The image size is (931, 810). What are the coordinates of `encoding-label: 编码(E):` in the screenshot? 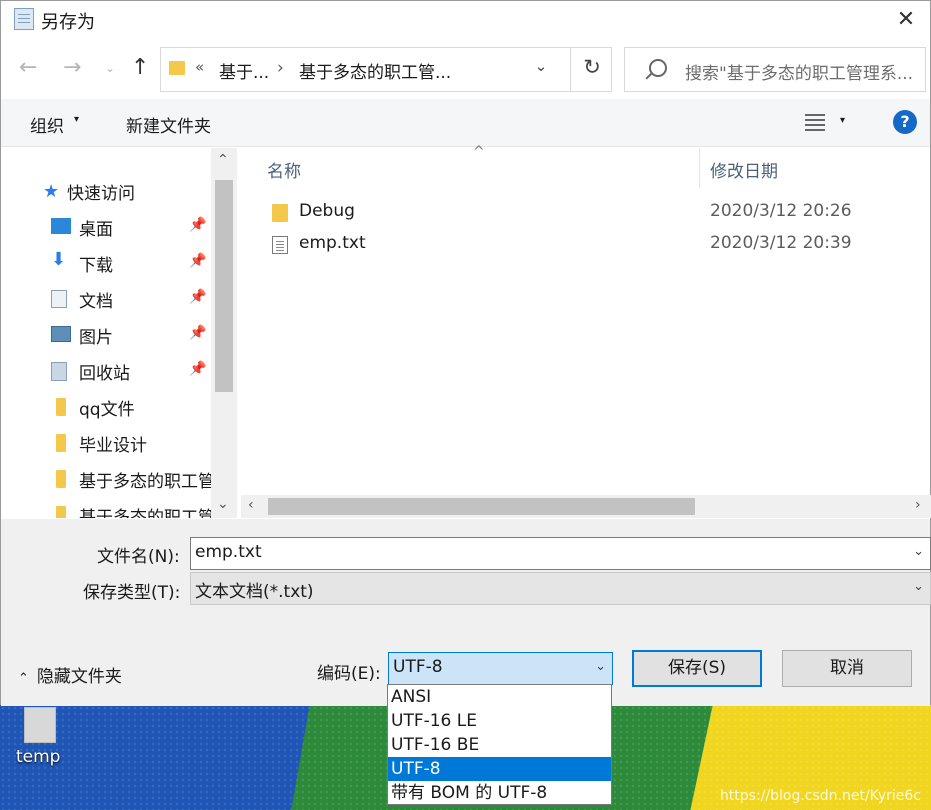 It's located at (349, 674).